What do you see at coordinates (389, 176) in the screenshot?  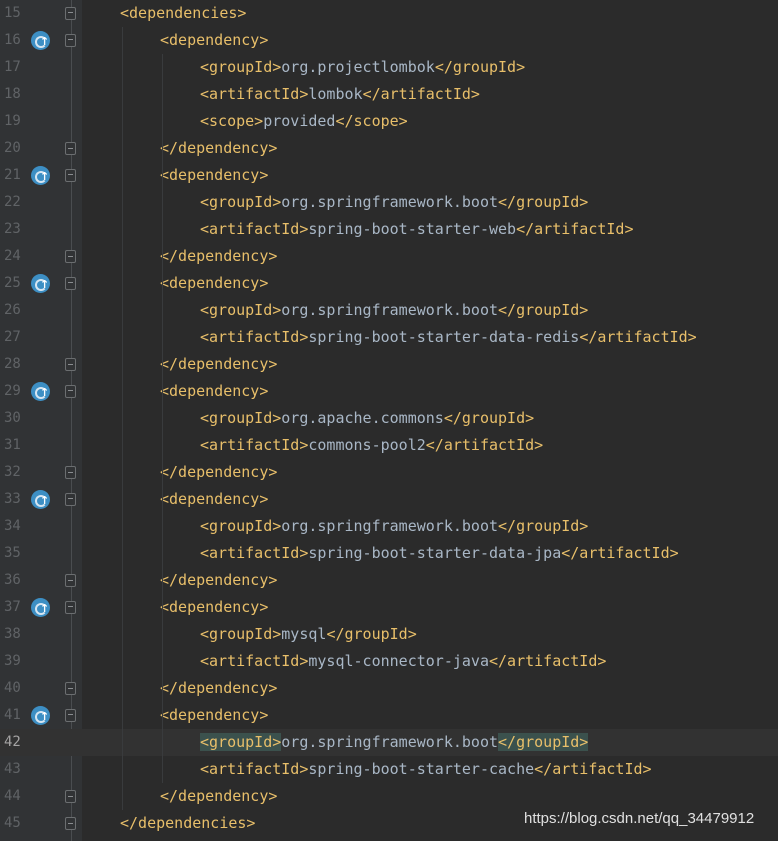 I see `code-line: 21 <dependency>` at bounding box center [389, 176].